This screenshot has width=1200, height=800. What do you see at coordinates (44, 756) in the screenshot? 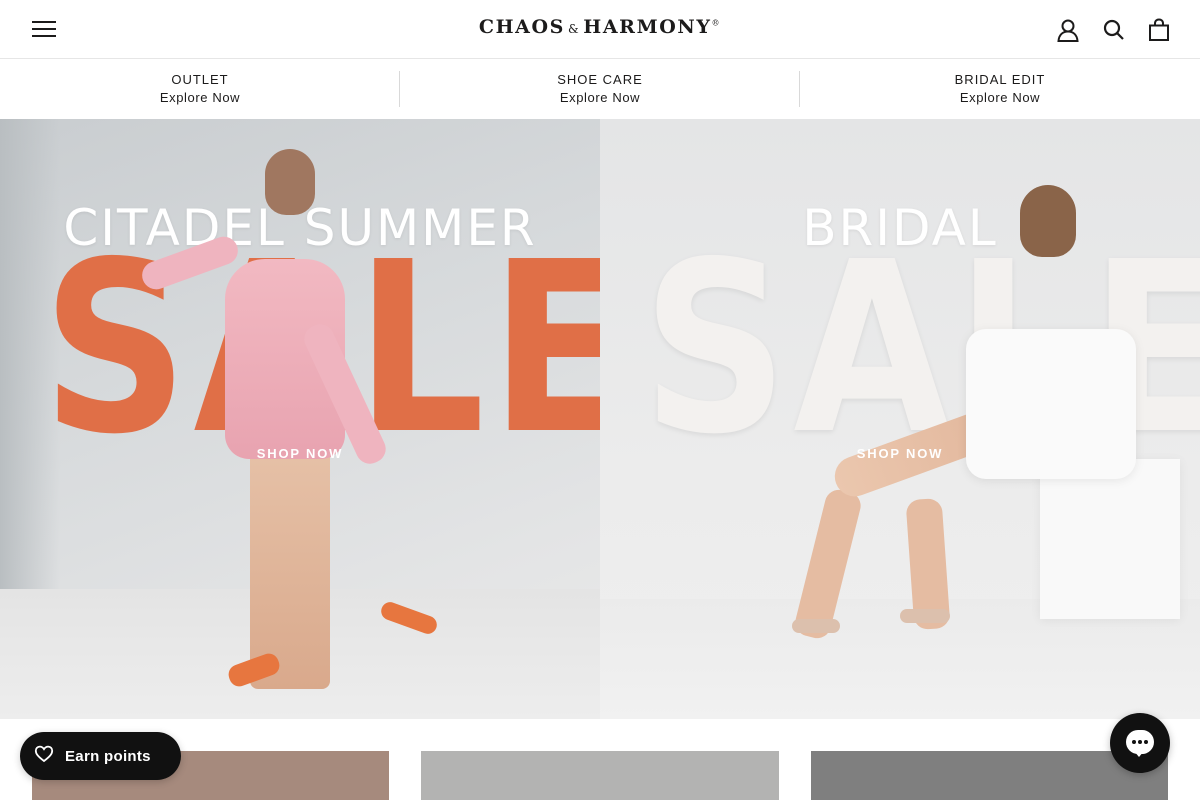
I see `heart-icon` at bounding box center [44, 756].